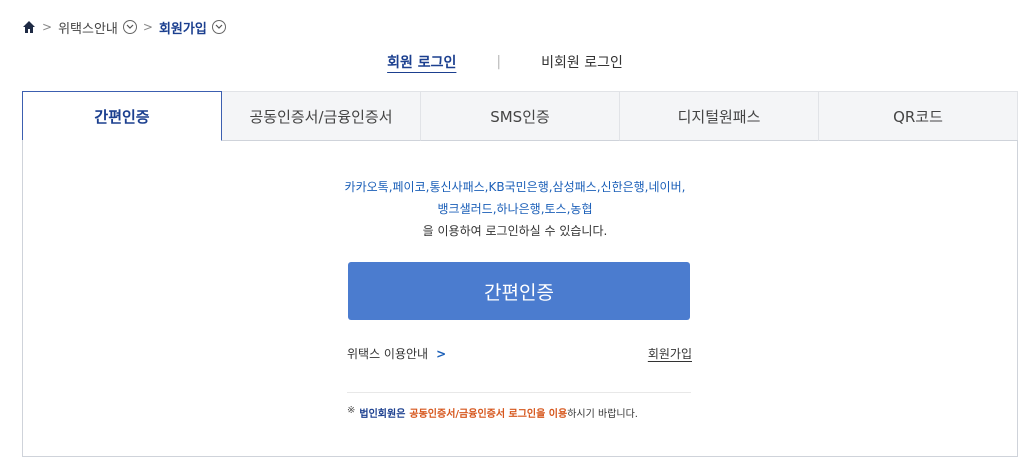 Image resolution: width=1030 pixels, height=470 pixels. I want to click on breadcrumb-item-signup: 회원가입, so click(192, 27).